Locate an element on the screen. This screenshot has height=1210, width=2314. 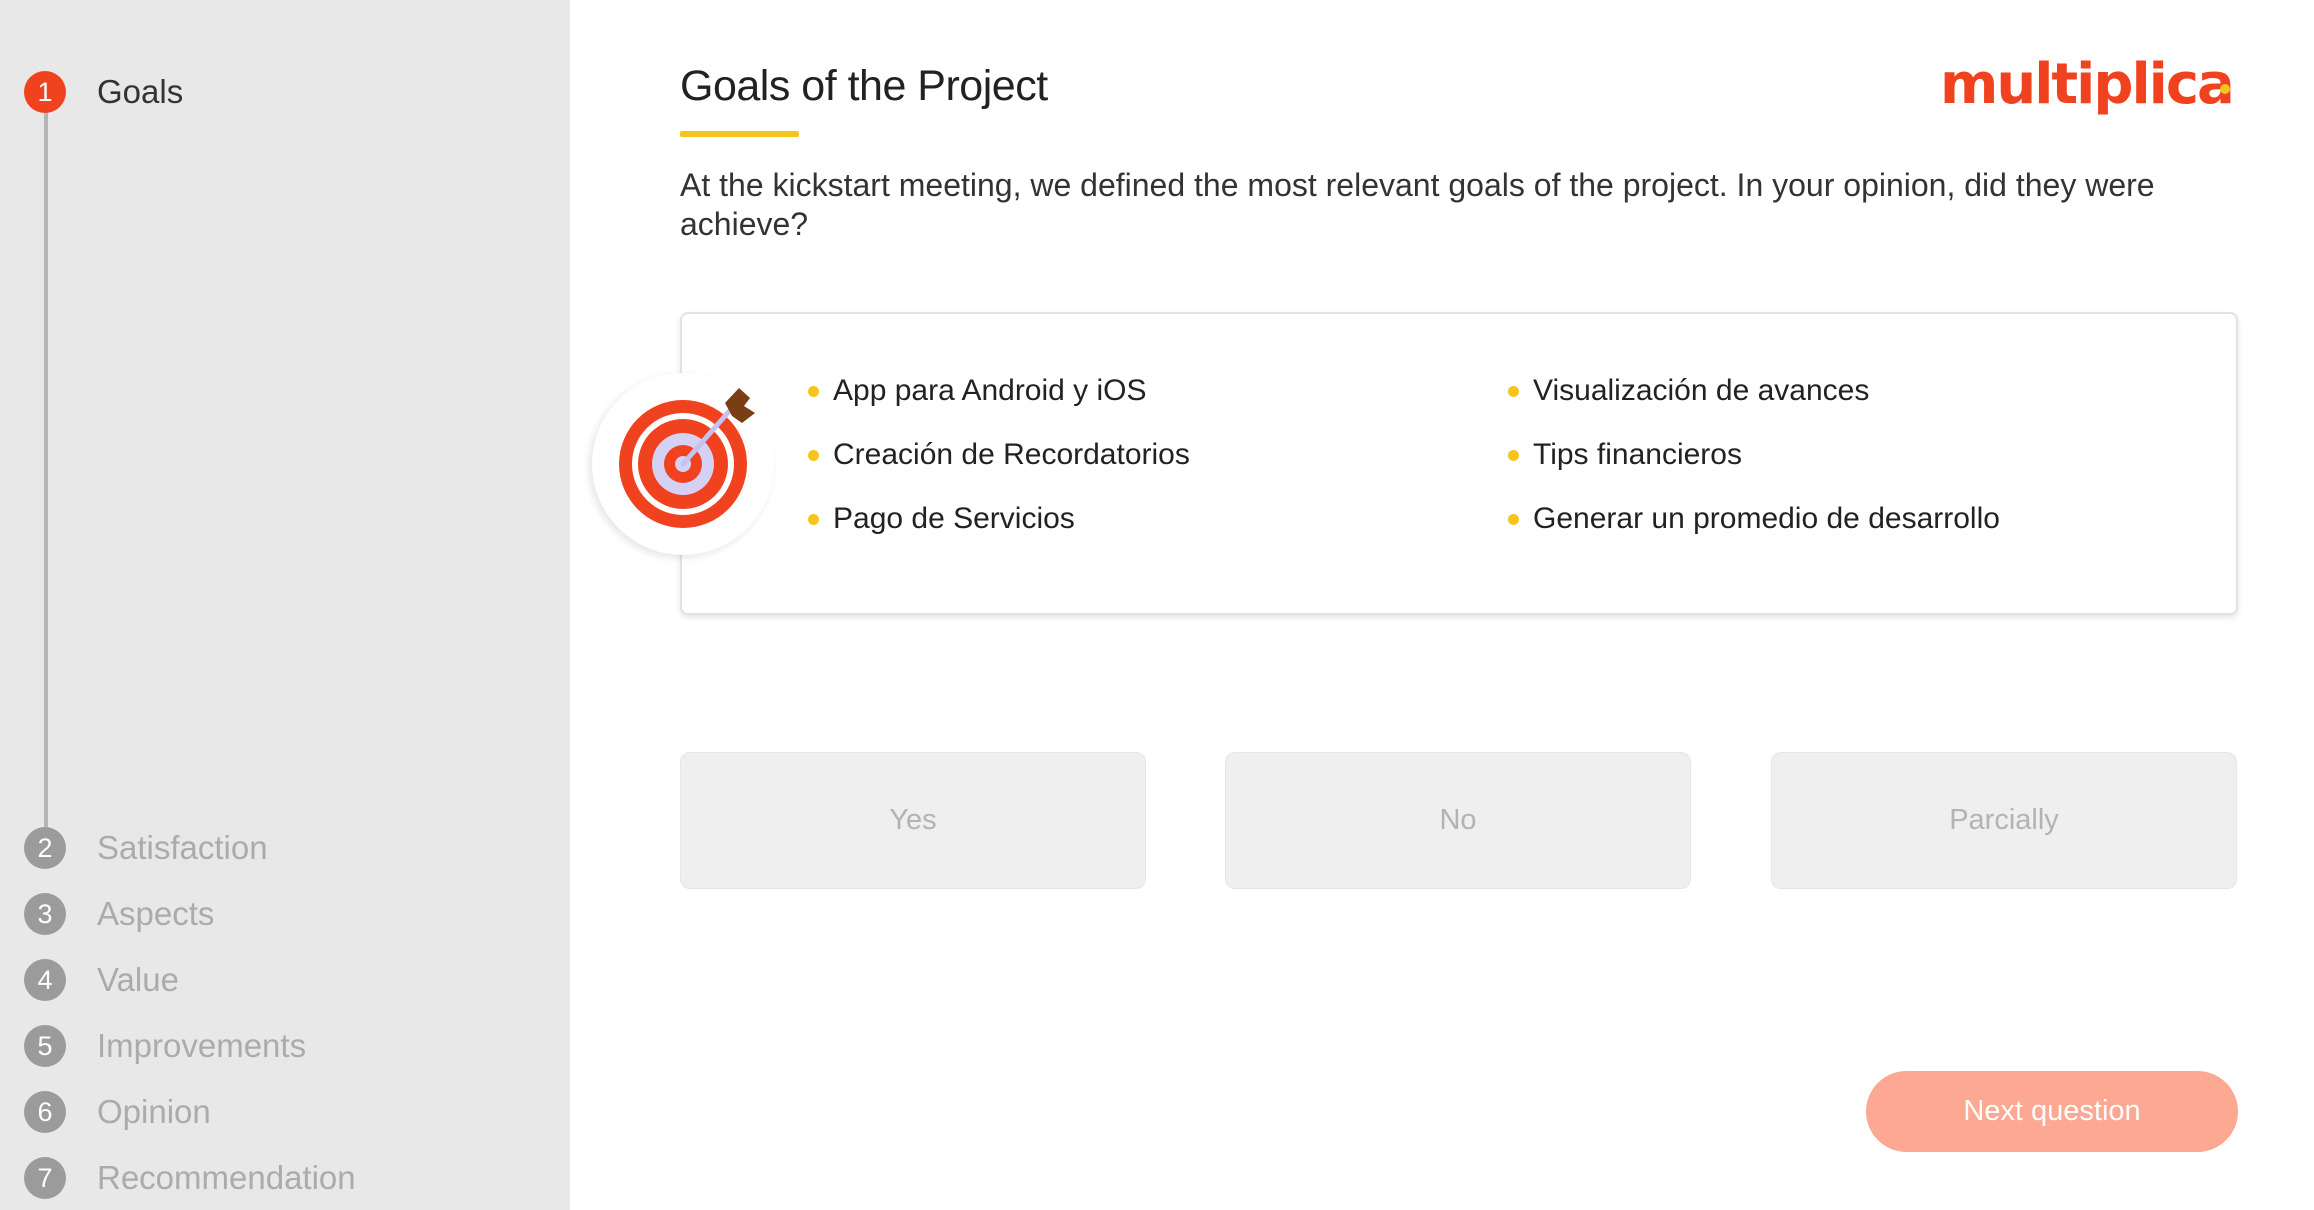
answer-no-button: No is located at coordinates (1458, 820).